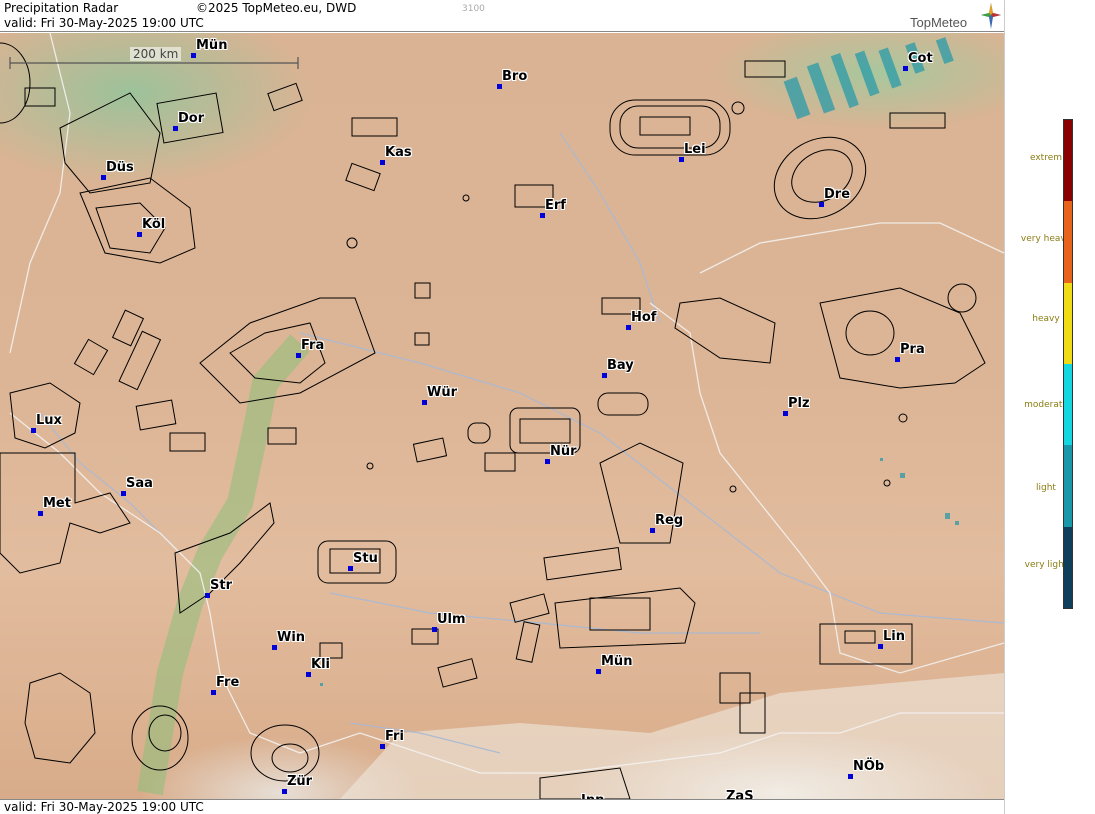 This screenshot has height=814, width=1095. I want to click on city-label: Nür, so click(563, 451).